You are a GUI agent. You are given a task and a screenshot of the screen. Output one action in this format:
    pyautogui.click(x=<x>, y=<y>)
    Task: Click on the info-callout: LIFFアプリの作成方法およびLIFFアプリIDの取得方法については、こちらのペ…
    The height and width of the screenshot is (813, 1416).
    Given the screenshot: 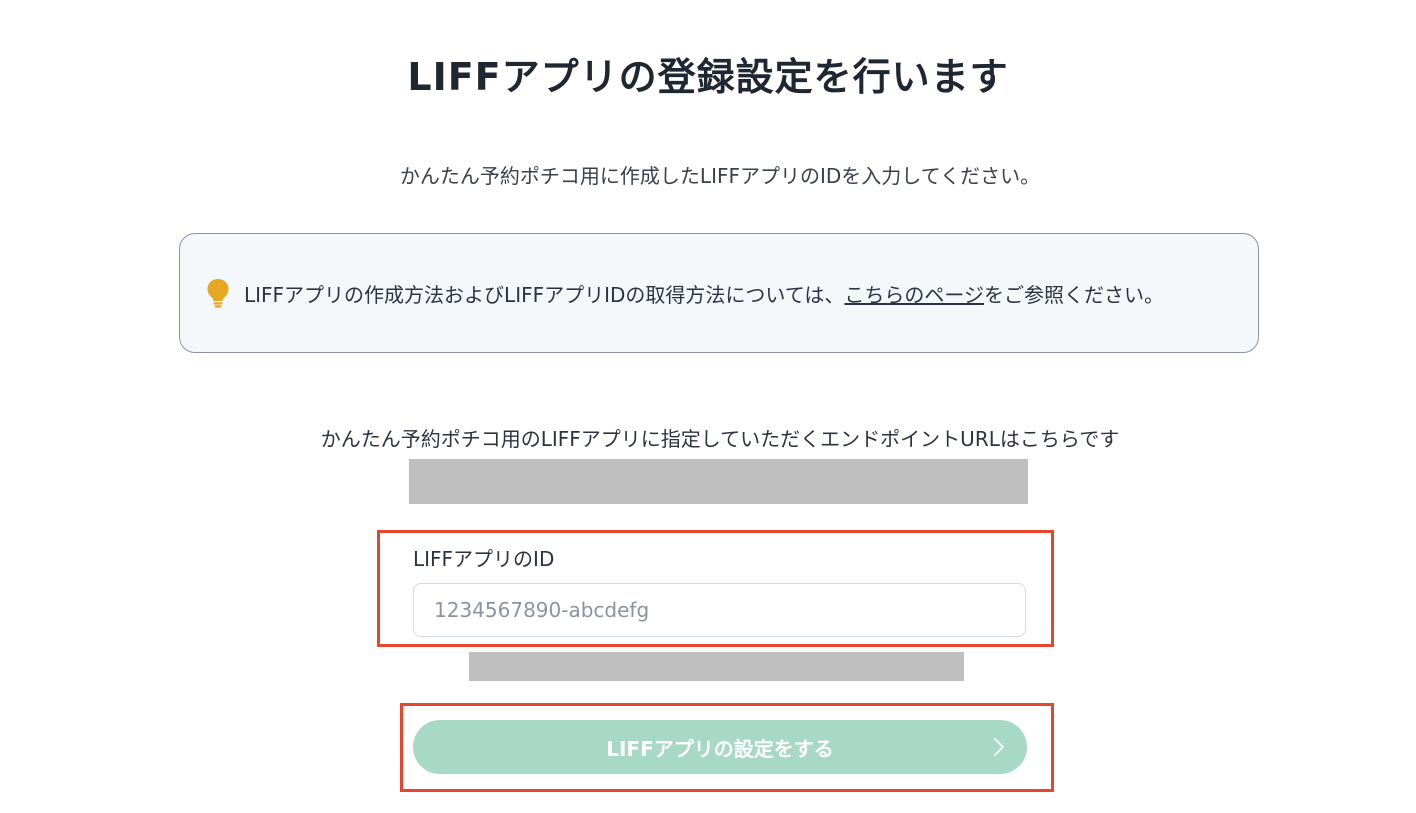 What is the action you would take?
    pyautogui.click(x=719, y=293)
    